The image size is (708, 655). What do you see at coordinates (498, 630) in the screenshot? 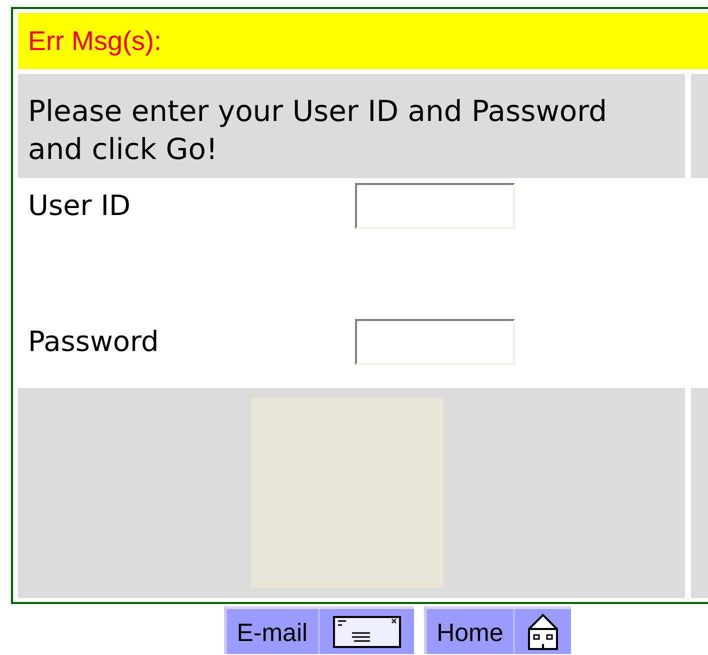
I see `home-button: Home` at bounding box center [498, 630].